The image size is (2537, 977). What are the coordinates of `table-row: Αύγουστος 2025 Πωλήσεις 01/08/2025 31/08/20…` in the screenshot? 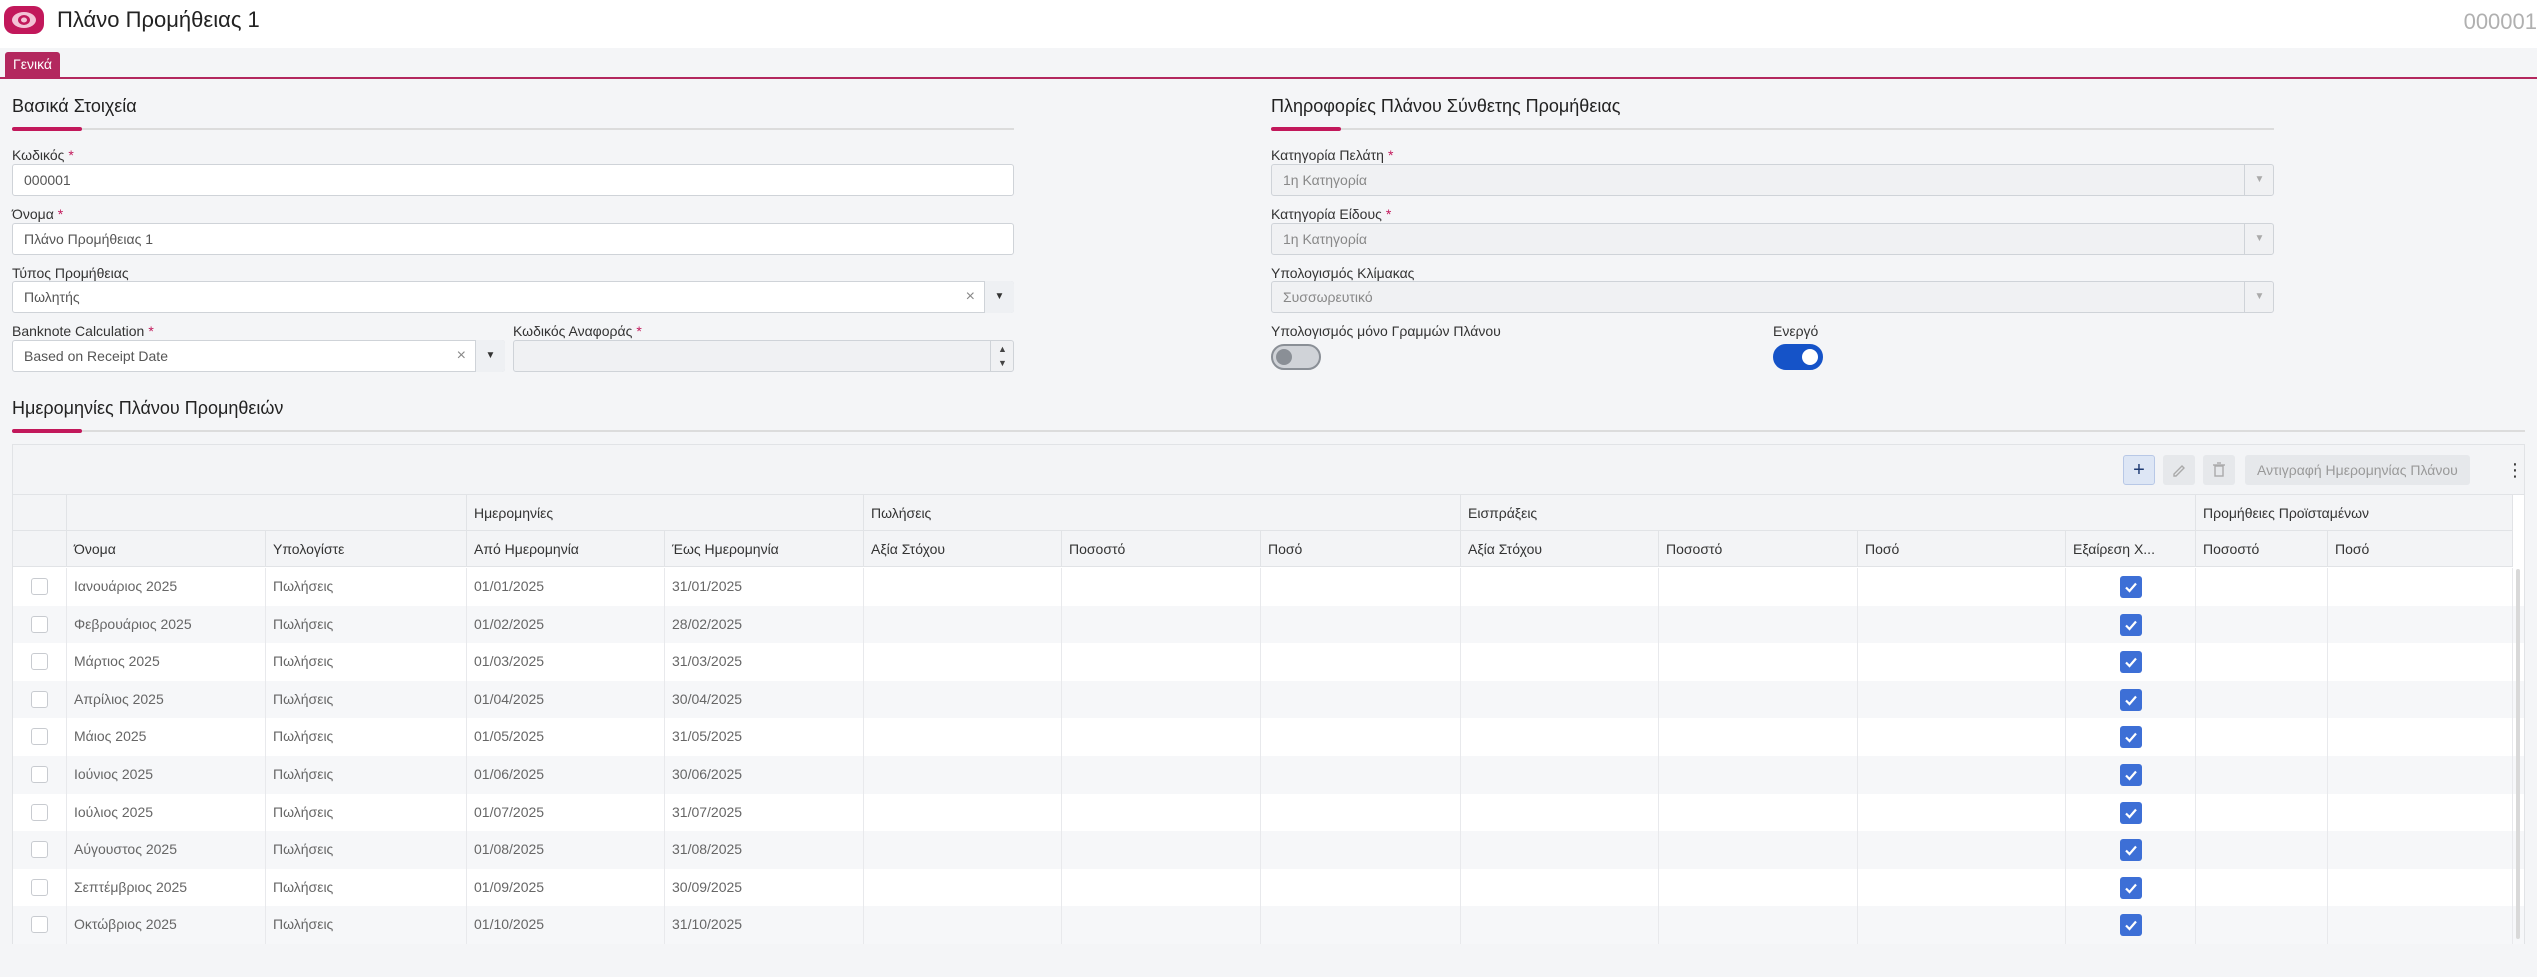 It's located at (1268, 850).